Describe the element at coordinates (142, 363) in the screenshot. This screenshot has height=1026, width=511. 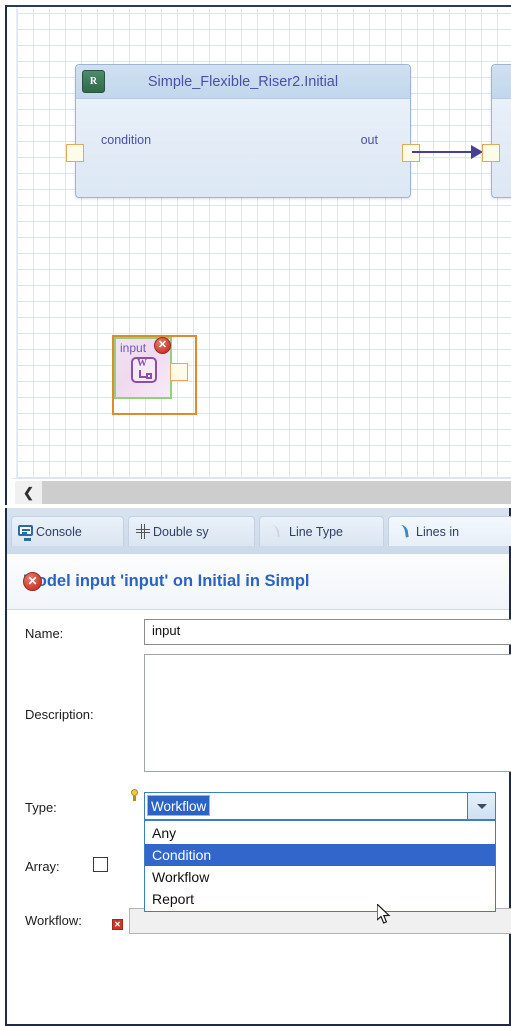
I see `workflow-icon-letter: W` at that location.